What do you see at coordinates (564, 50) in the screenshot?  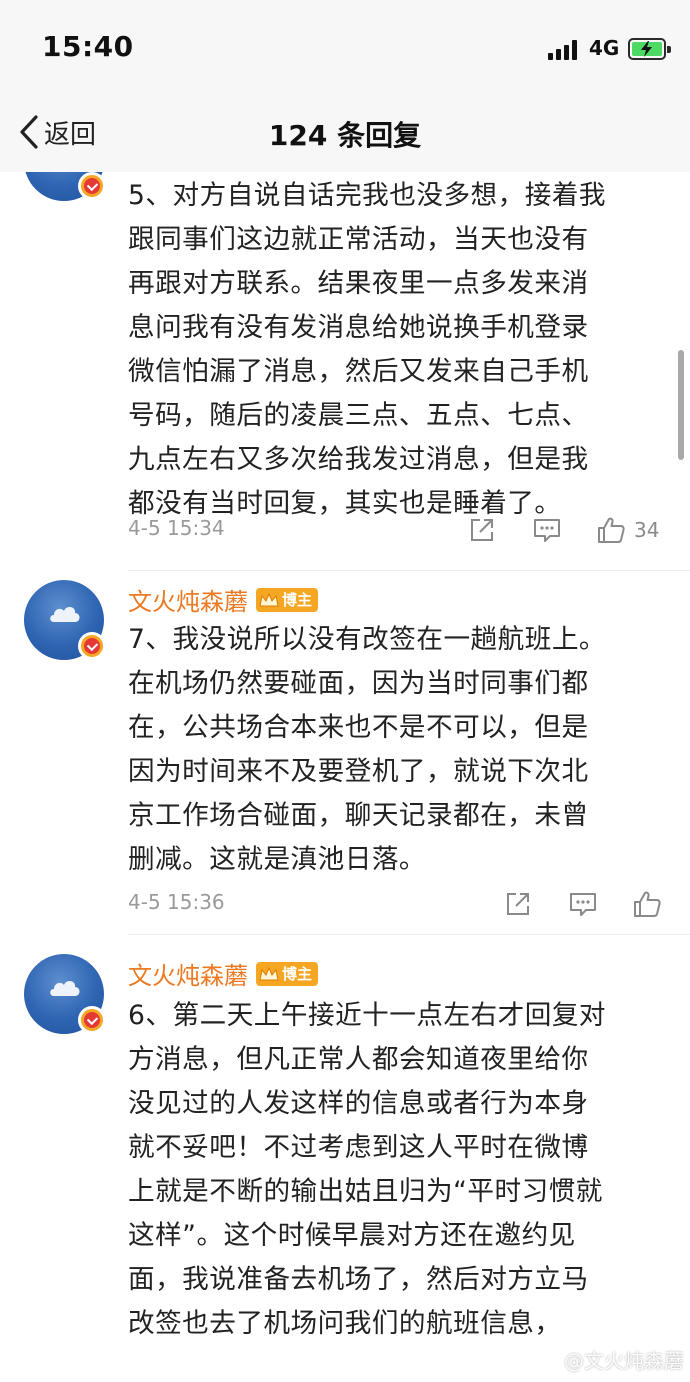 I see `signal-strength-icon` at bounding box center [564, 50].